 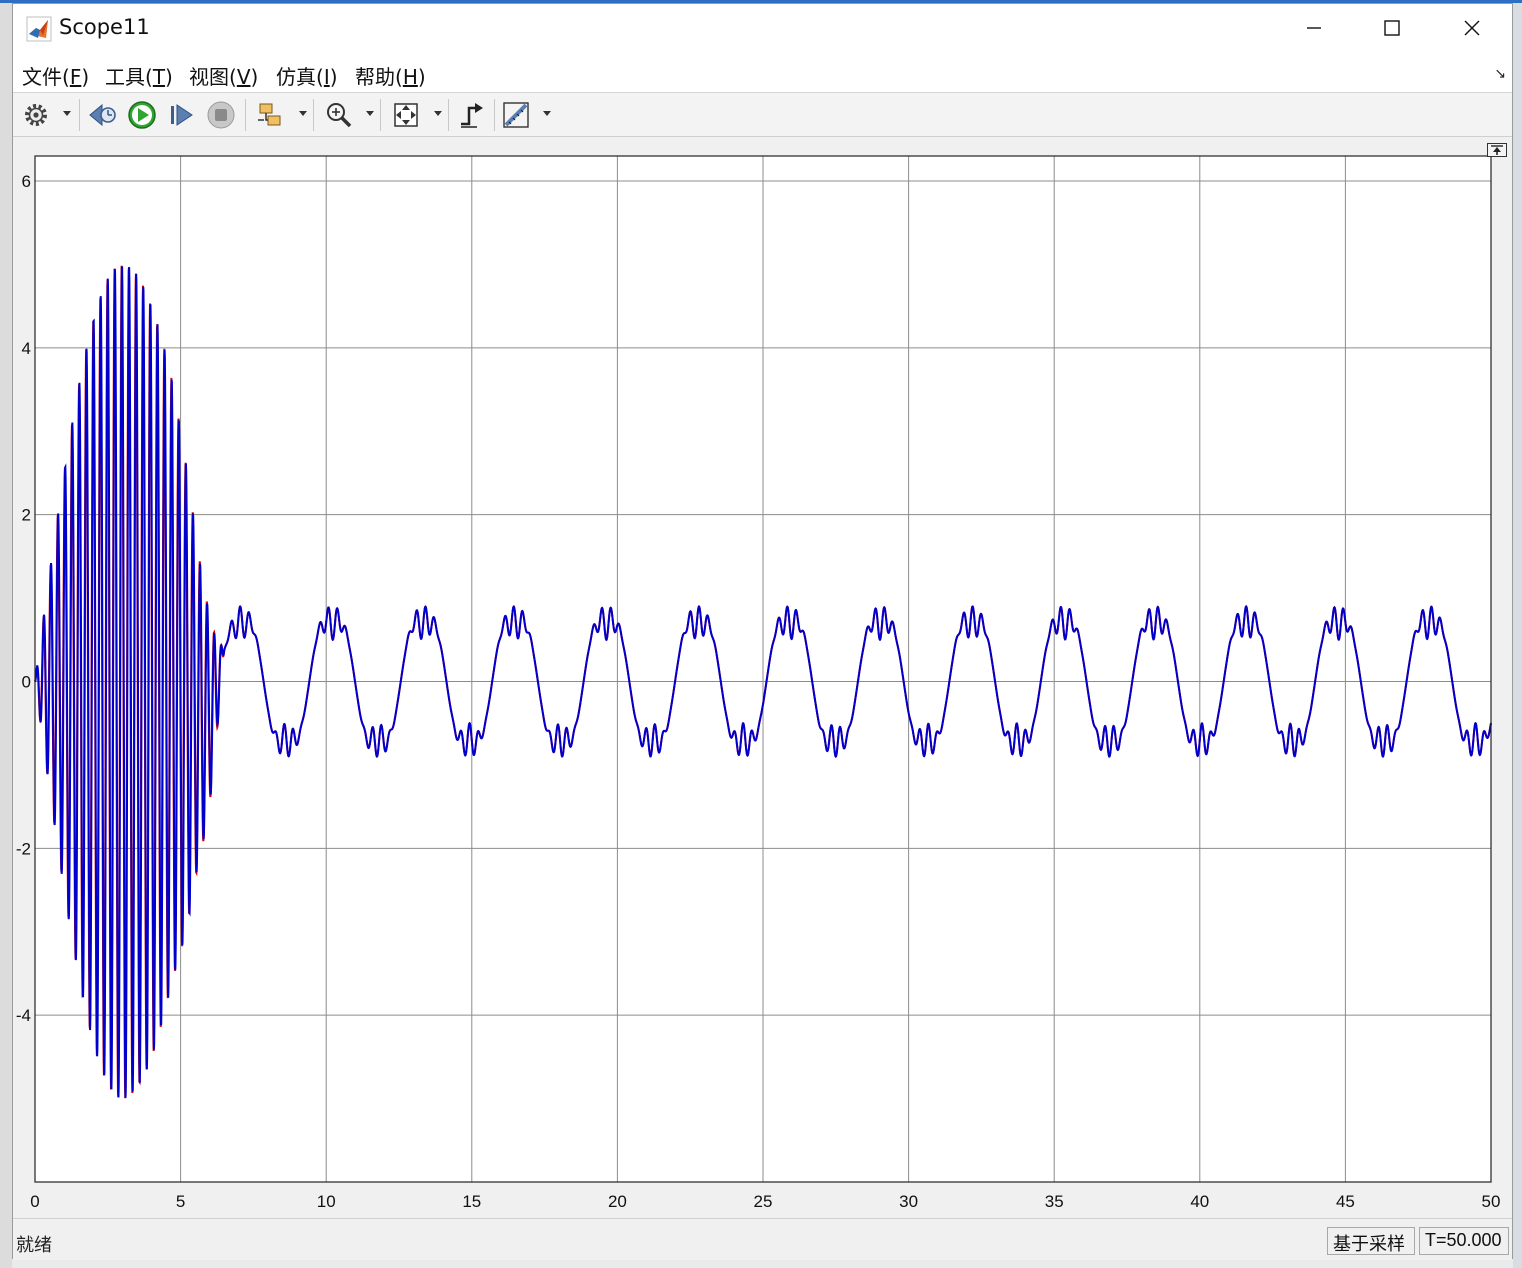 What do you see at coordinates (762, 114) in the screenshot?
I see `toolbar` at bounding box center [762, 114].